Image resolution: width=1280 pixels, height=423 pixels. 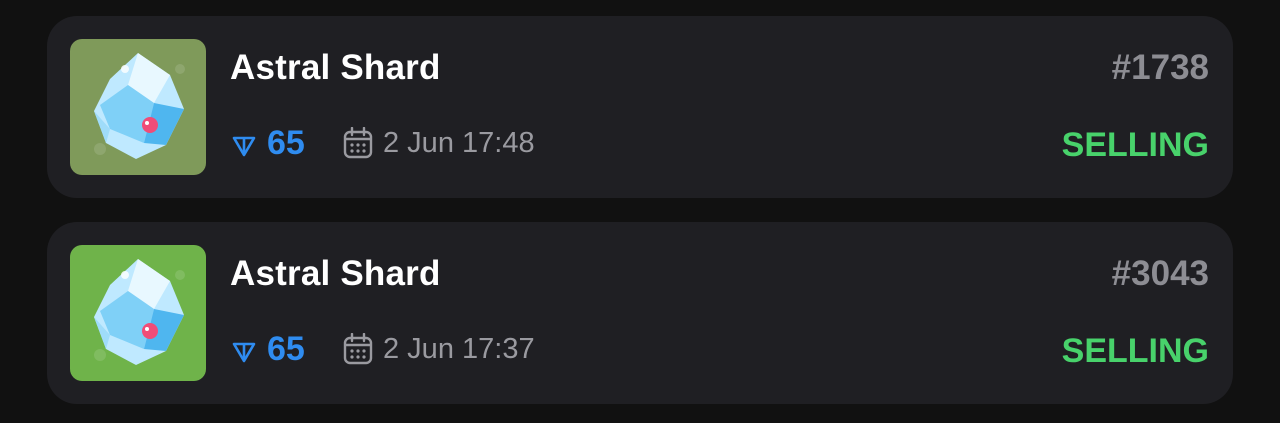 What do you see at coordinates (1160, 273) in the screenshot?
I see `nft-number: #3043` at bounding box center [1160, 273].